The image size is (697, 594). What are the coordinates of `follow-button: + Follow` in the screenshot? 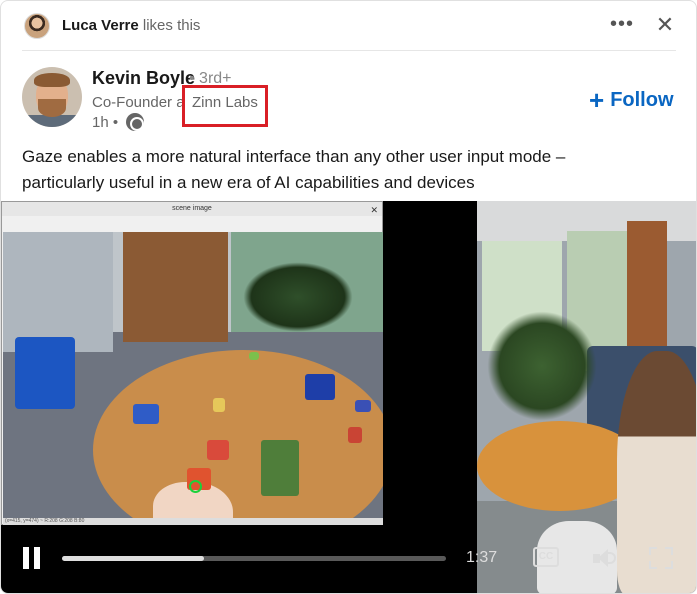 It's located at (631, 100).